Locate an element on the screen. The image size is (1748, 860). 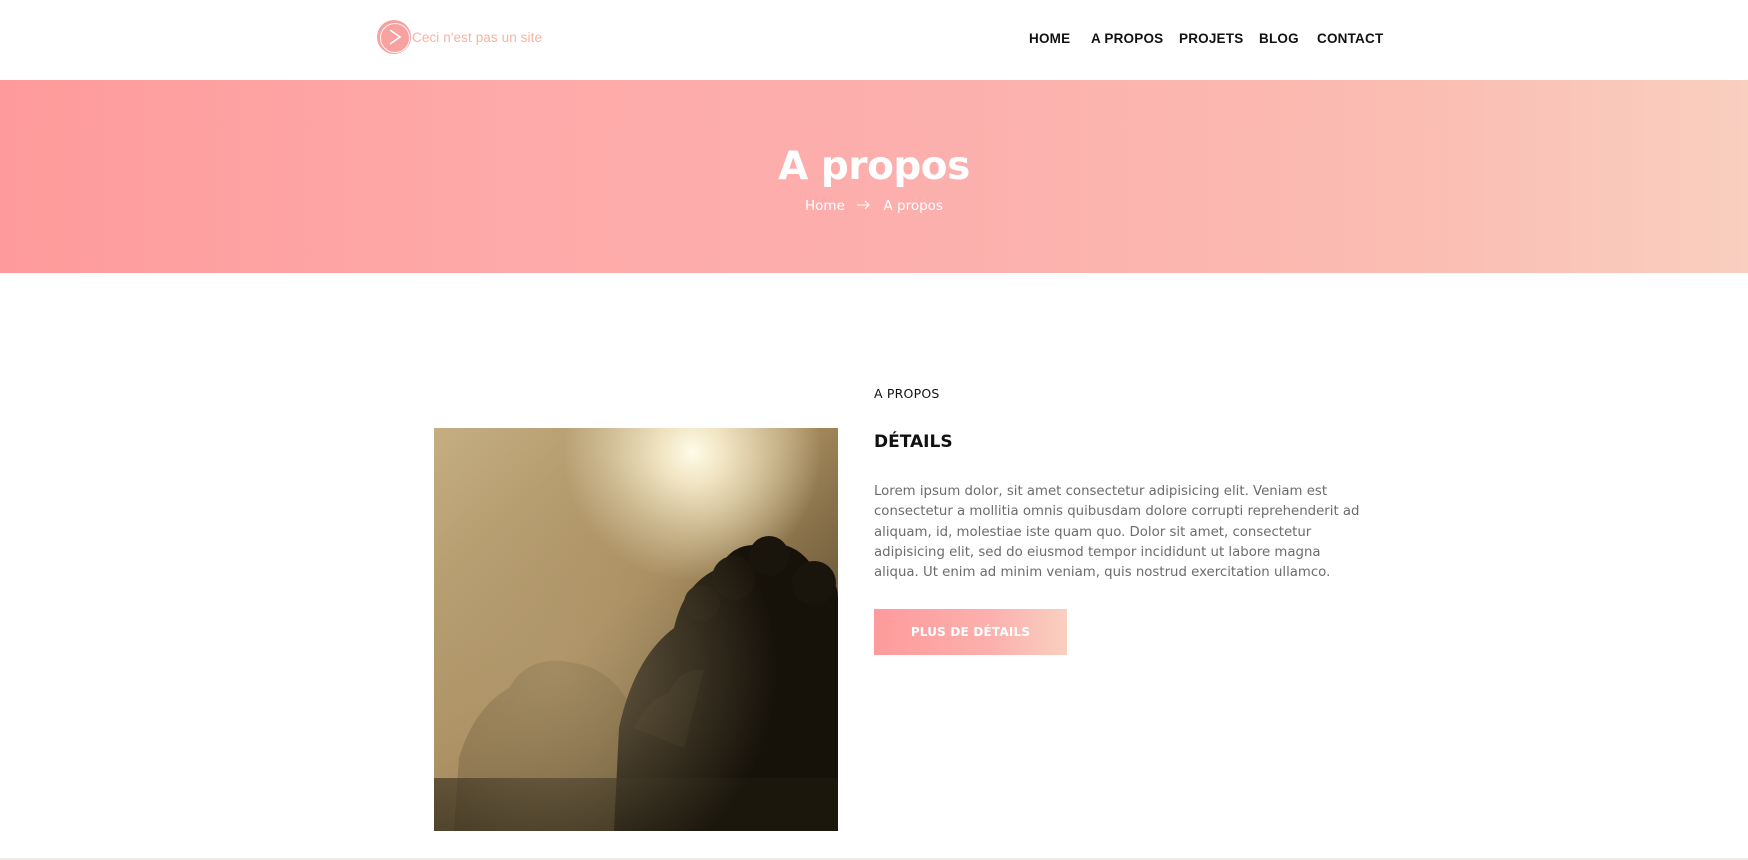
nav-home: HOME is located at coordinates (1049, 38).